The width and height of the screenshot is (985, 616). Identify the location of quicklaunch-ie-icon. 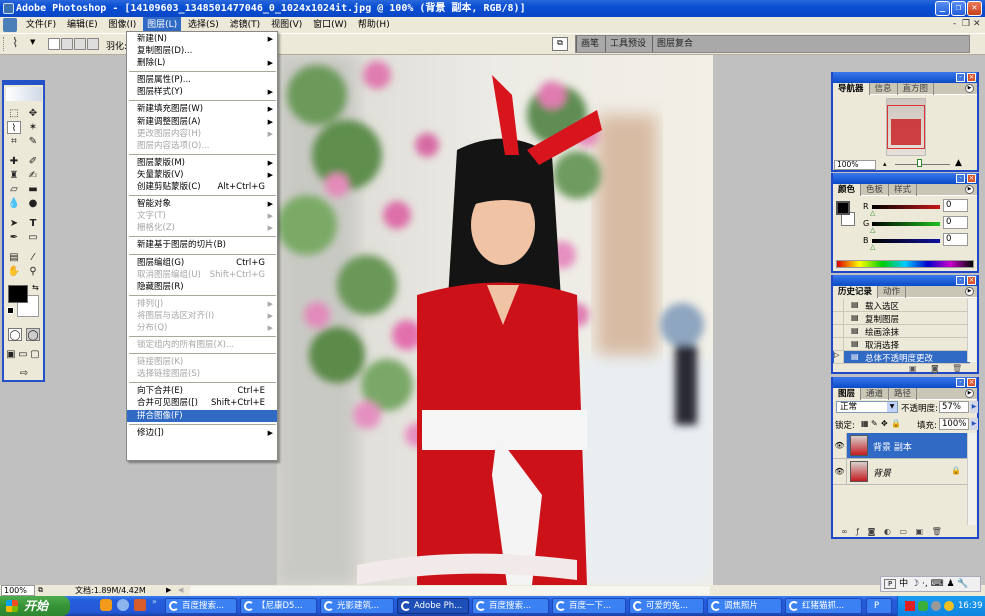
(123, 605).